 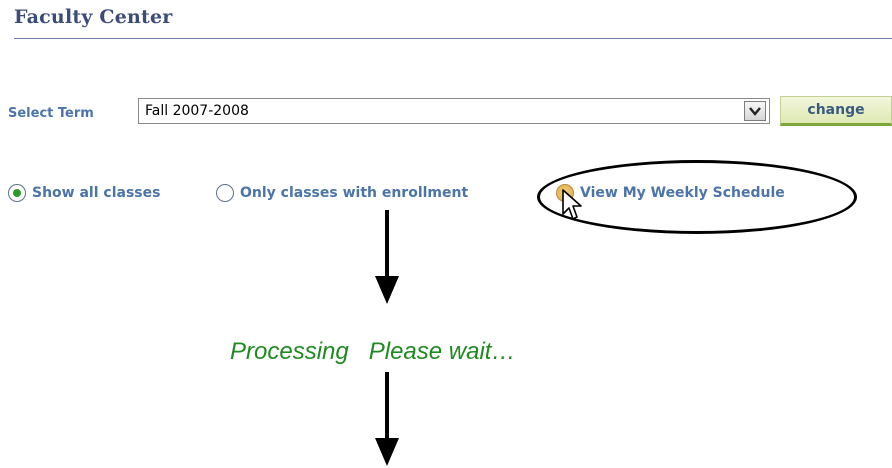 I want to click on term-select-value: Fall 2007-2008, so click(x=197, y=111).